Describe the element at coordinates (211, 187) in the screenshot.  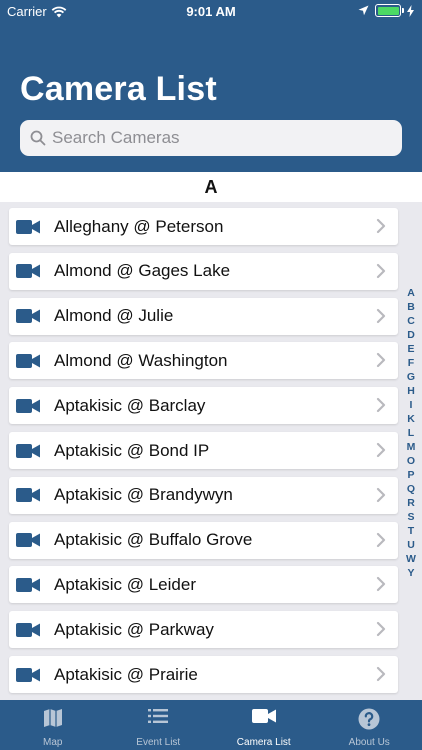
I see `section-header-letter: A` at that location.